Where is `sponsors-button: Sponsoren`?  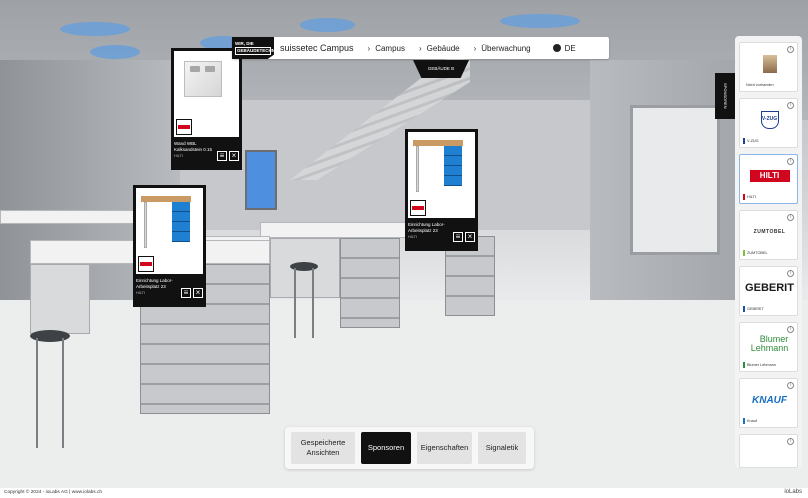
sponsors-button: Sponsoren is located at coordinates (386, 448).